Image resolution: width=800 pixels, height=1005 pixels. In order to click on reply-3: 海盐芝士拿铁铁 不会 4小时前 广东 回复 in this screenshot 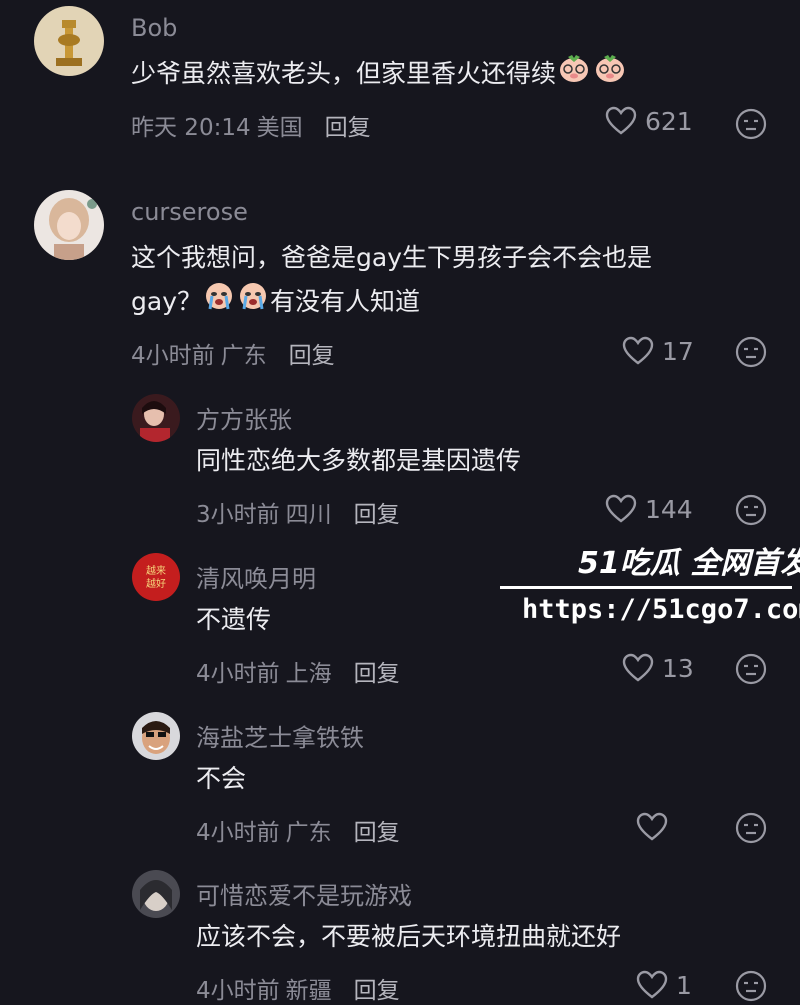, I will do `click(400, 785)`.